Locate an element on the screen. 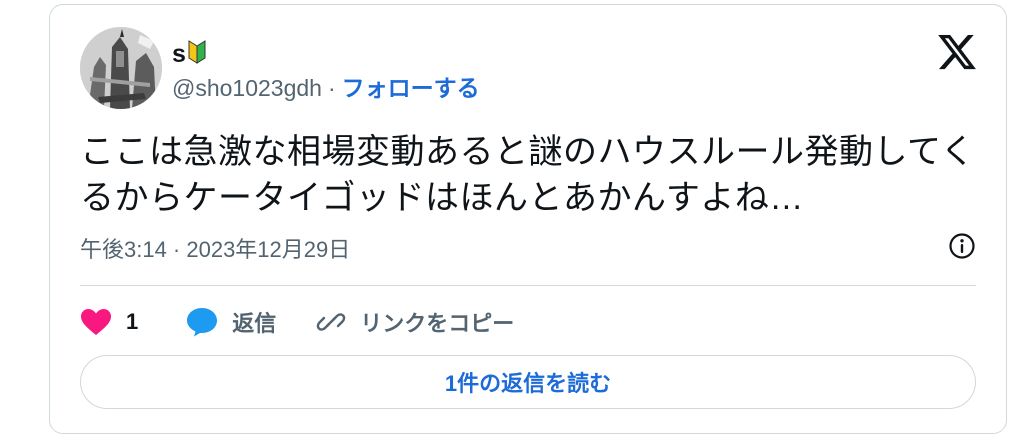 The image size is (1024, 447). reply-button: 返信 is located at coordinates (231, 322).